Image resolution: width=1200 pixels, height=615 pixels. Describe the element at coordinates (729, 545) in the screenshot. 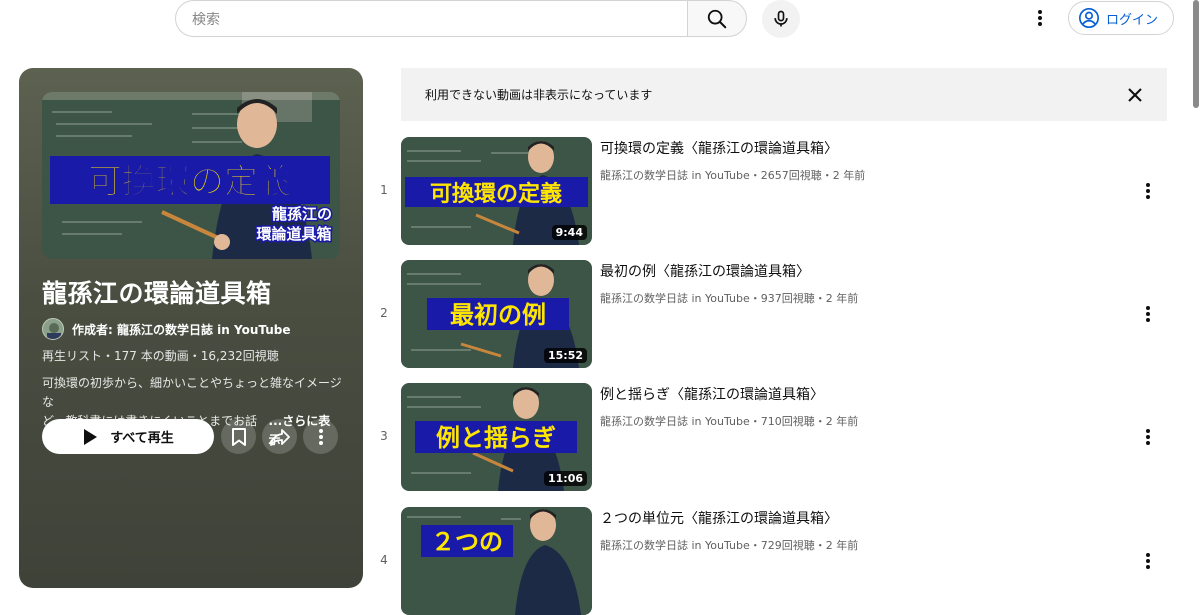

I see `video-meta: 龍孫江の数学日誌 in YouTube・729回視聴・2 年前` at that location.